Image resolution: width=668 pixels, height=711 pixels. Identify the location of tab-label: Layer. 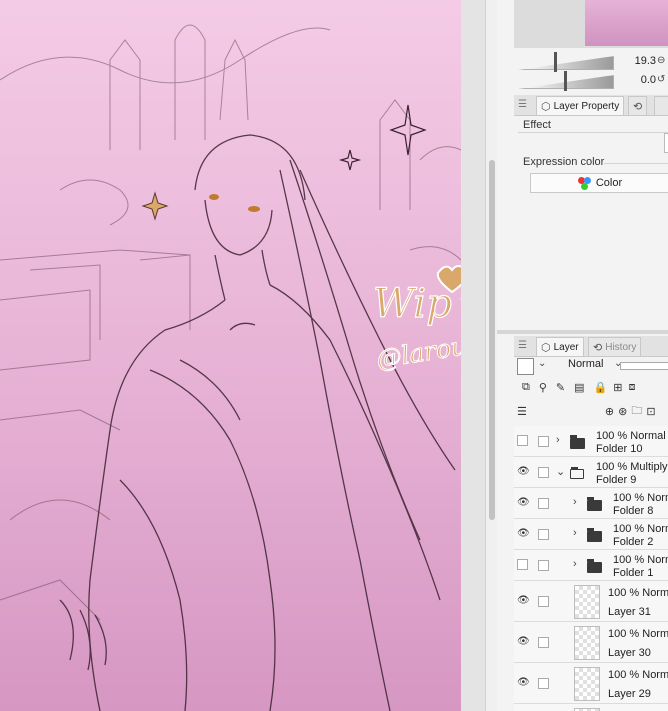
(566, 347).